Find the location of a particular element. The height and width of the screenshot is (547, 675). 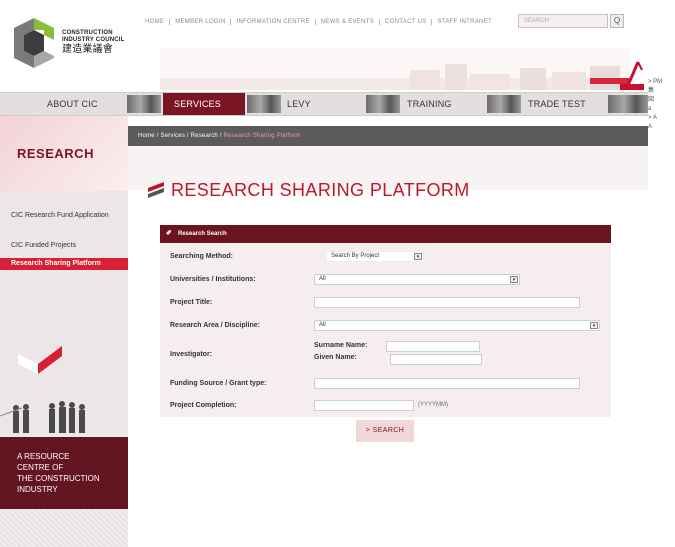

given-name-input is located at coordinates (436, 359).